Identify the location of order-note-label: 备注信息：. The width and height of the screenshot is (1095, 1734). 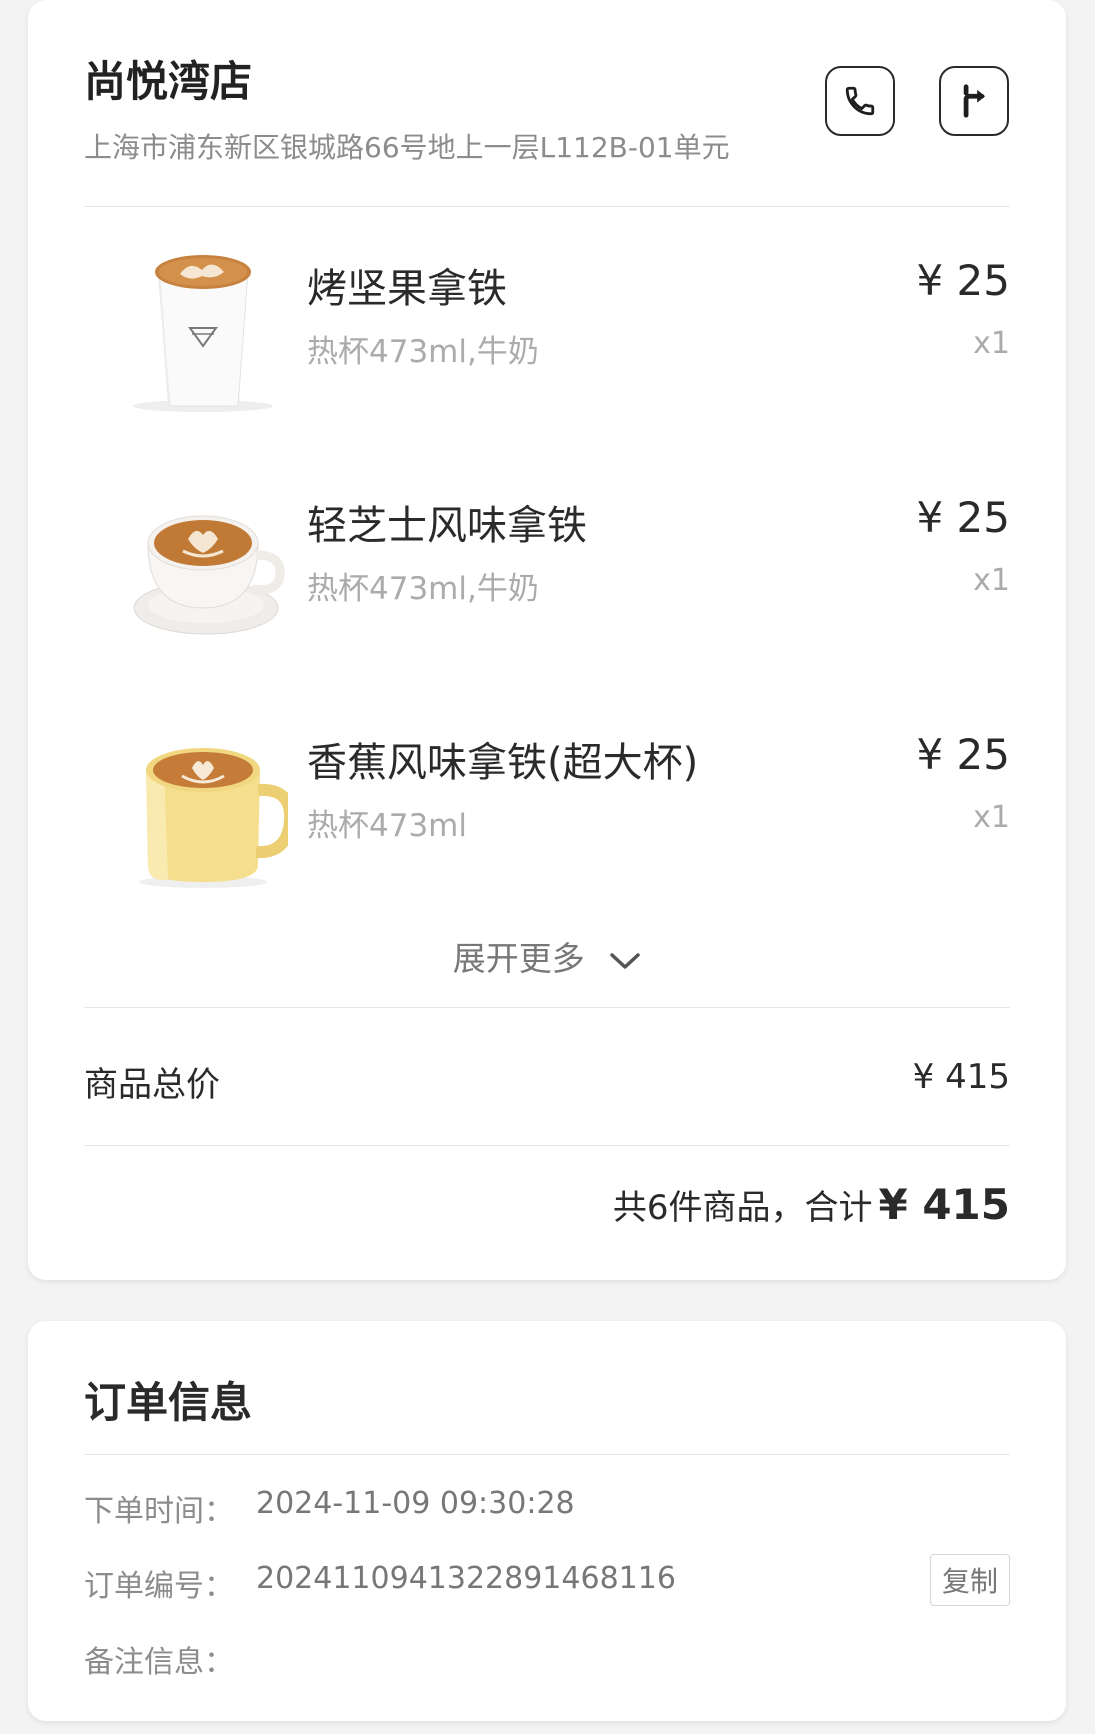
(159, 1662).